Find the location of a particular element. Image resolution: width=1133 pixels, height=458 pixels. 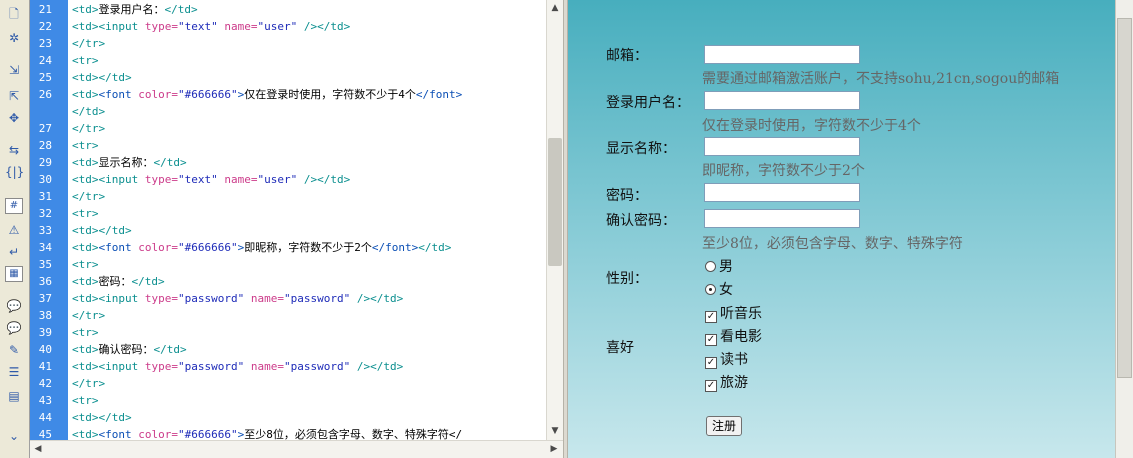

code-line: <td>登录用户名：</td> is located at coordinates (135, 10).